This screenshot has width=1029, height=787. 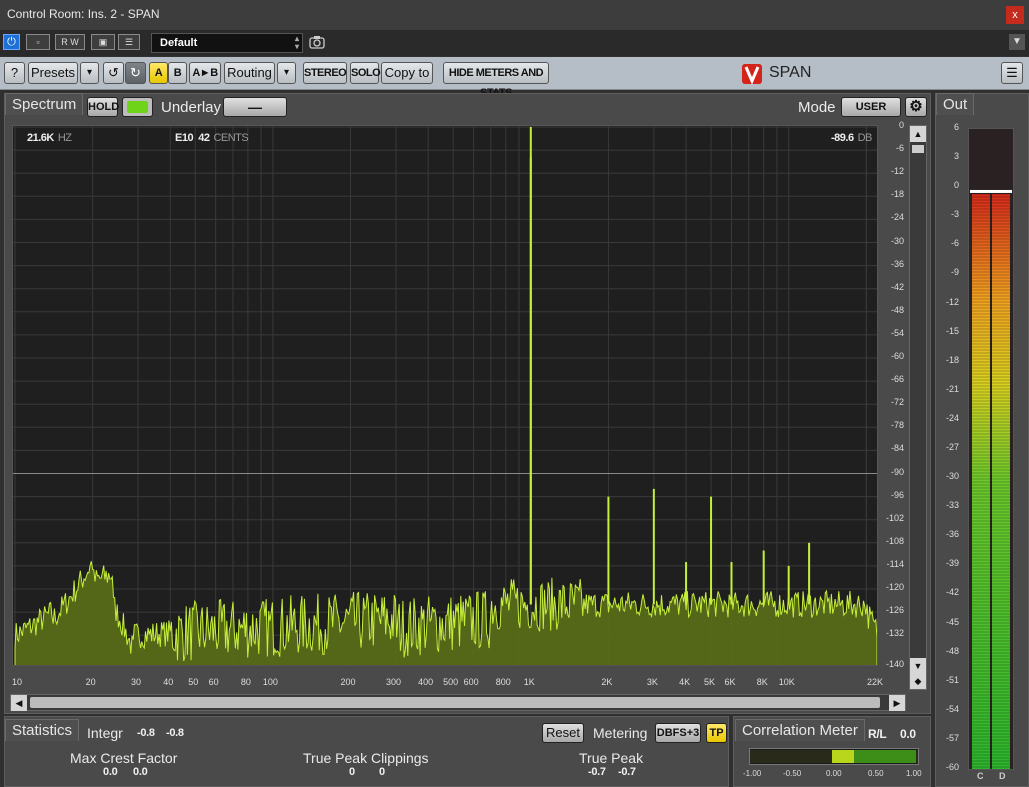 What do you see at coordinates (317, 42) in the screenshot?
I see `camera-icon` at bounding box center [317, 42].